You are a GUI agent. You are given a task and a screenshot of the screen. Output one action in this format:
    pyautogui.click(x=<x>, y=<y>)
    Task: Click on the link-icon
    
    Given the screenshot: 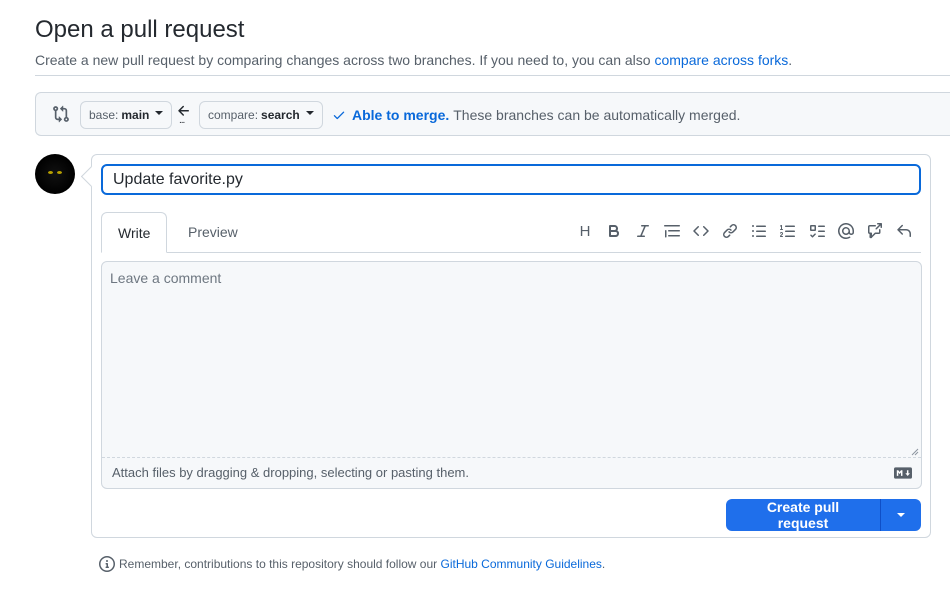 What is the action you would take?
    pyautogui.click(x=730, y=231)
    